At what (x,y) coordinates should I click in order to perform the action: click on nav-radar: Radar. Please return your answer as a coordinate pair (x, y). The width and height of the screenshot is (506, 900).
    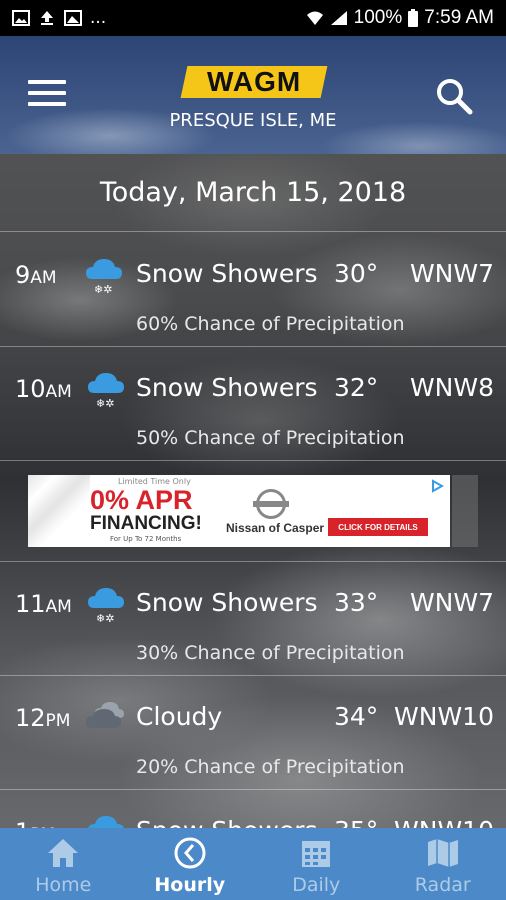
    Looking at the image, I should click on (443, 864).